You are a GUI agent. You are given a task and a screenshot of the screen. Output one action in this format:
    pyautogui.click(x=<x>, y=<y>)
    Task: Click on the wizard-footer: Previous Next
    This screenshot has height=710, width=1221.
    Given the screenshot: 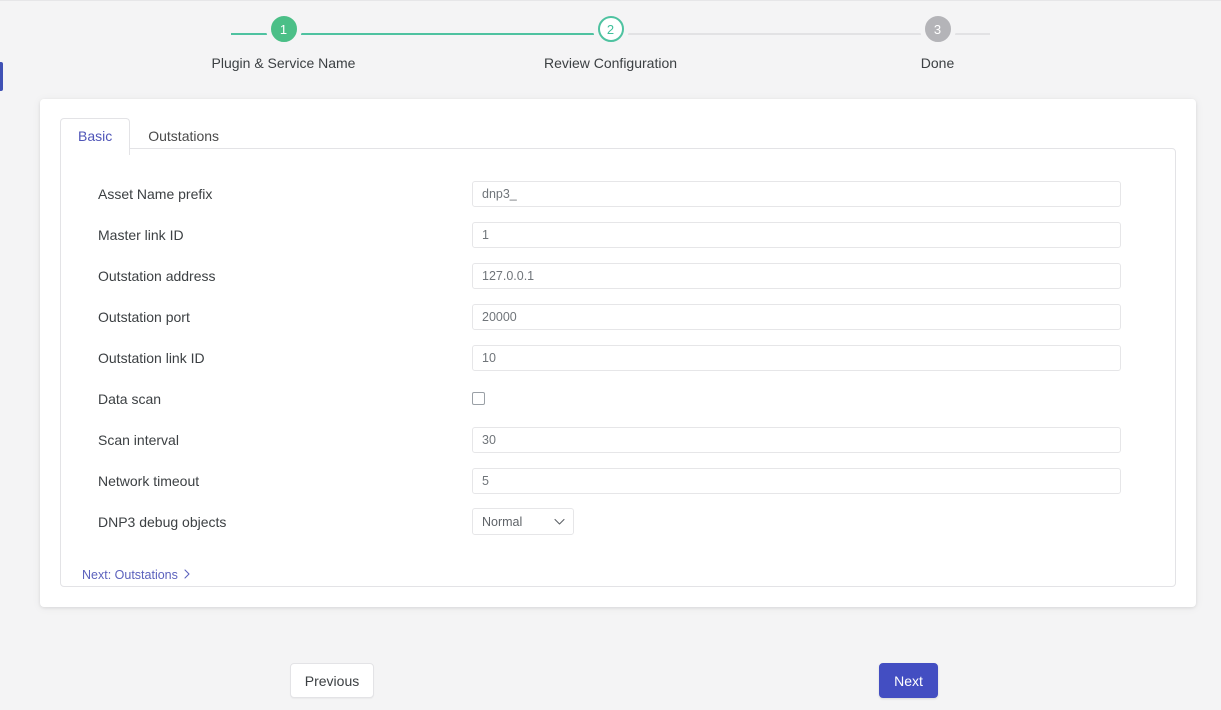 What is the action you would take?
    pyautogui.click(x=610, y=681)
    